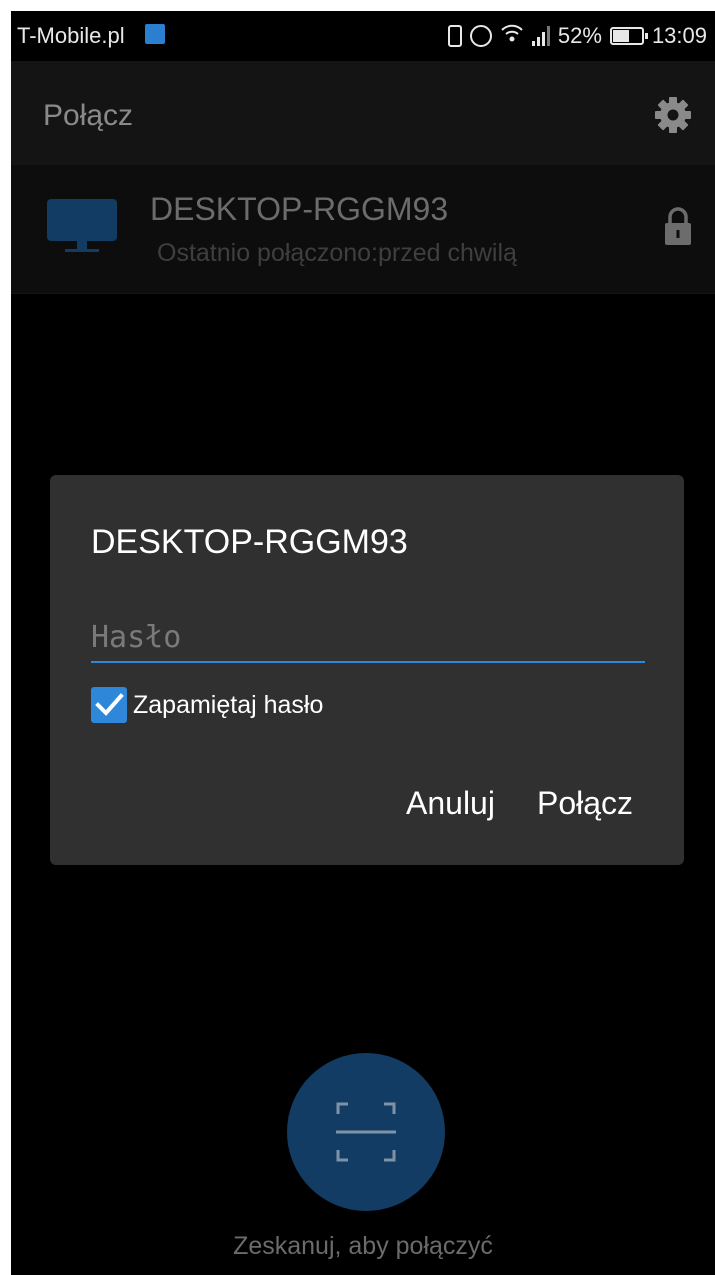  Describe the element at coordinates (512, 36) in the screenshot. I see `wifi-icon` at that location.